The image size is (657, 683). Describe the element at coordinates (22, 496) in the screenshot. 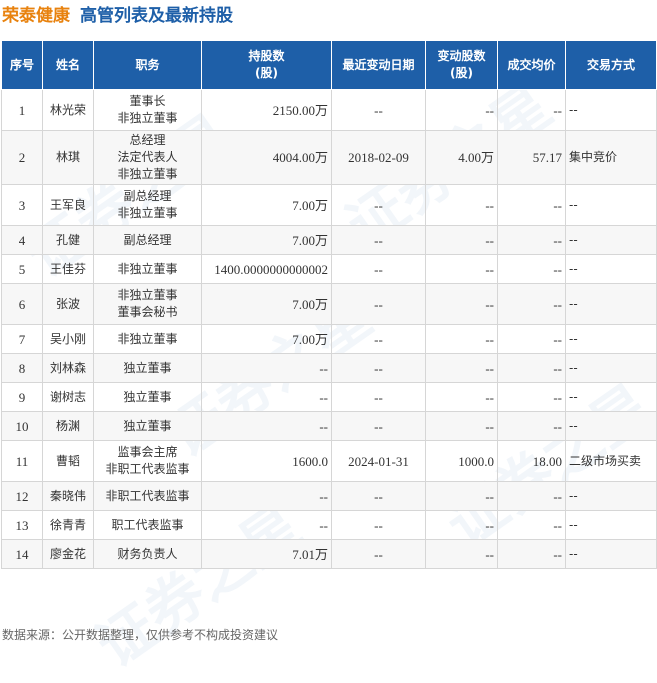

I see `row-index: 12` at that location.